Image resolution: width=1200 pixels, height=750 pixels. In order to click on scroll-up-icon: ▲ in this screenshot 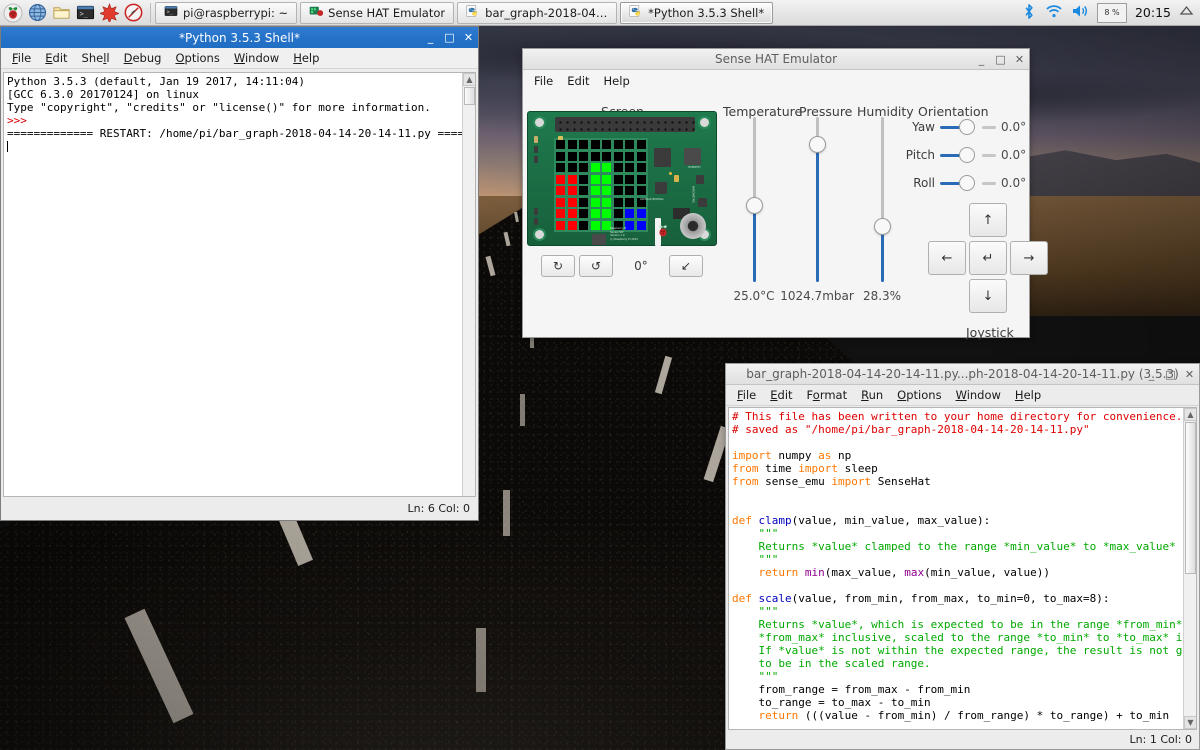, I will do `click(1190, 414)`.